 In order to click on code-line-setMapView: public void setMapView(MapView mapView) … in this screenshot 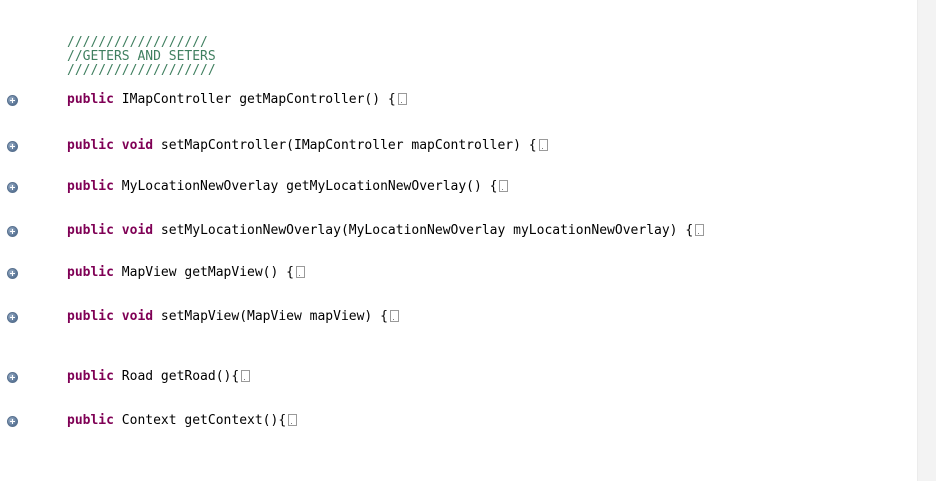, I will do `click(233, 317)`.